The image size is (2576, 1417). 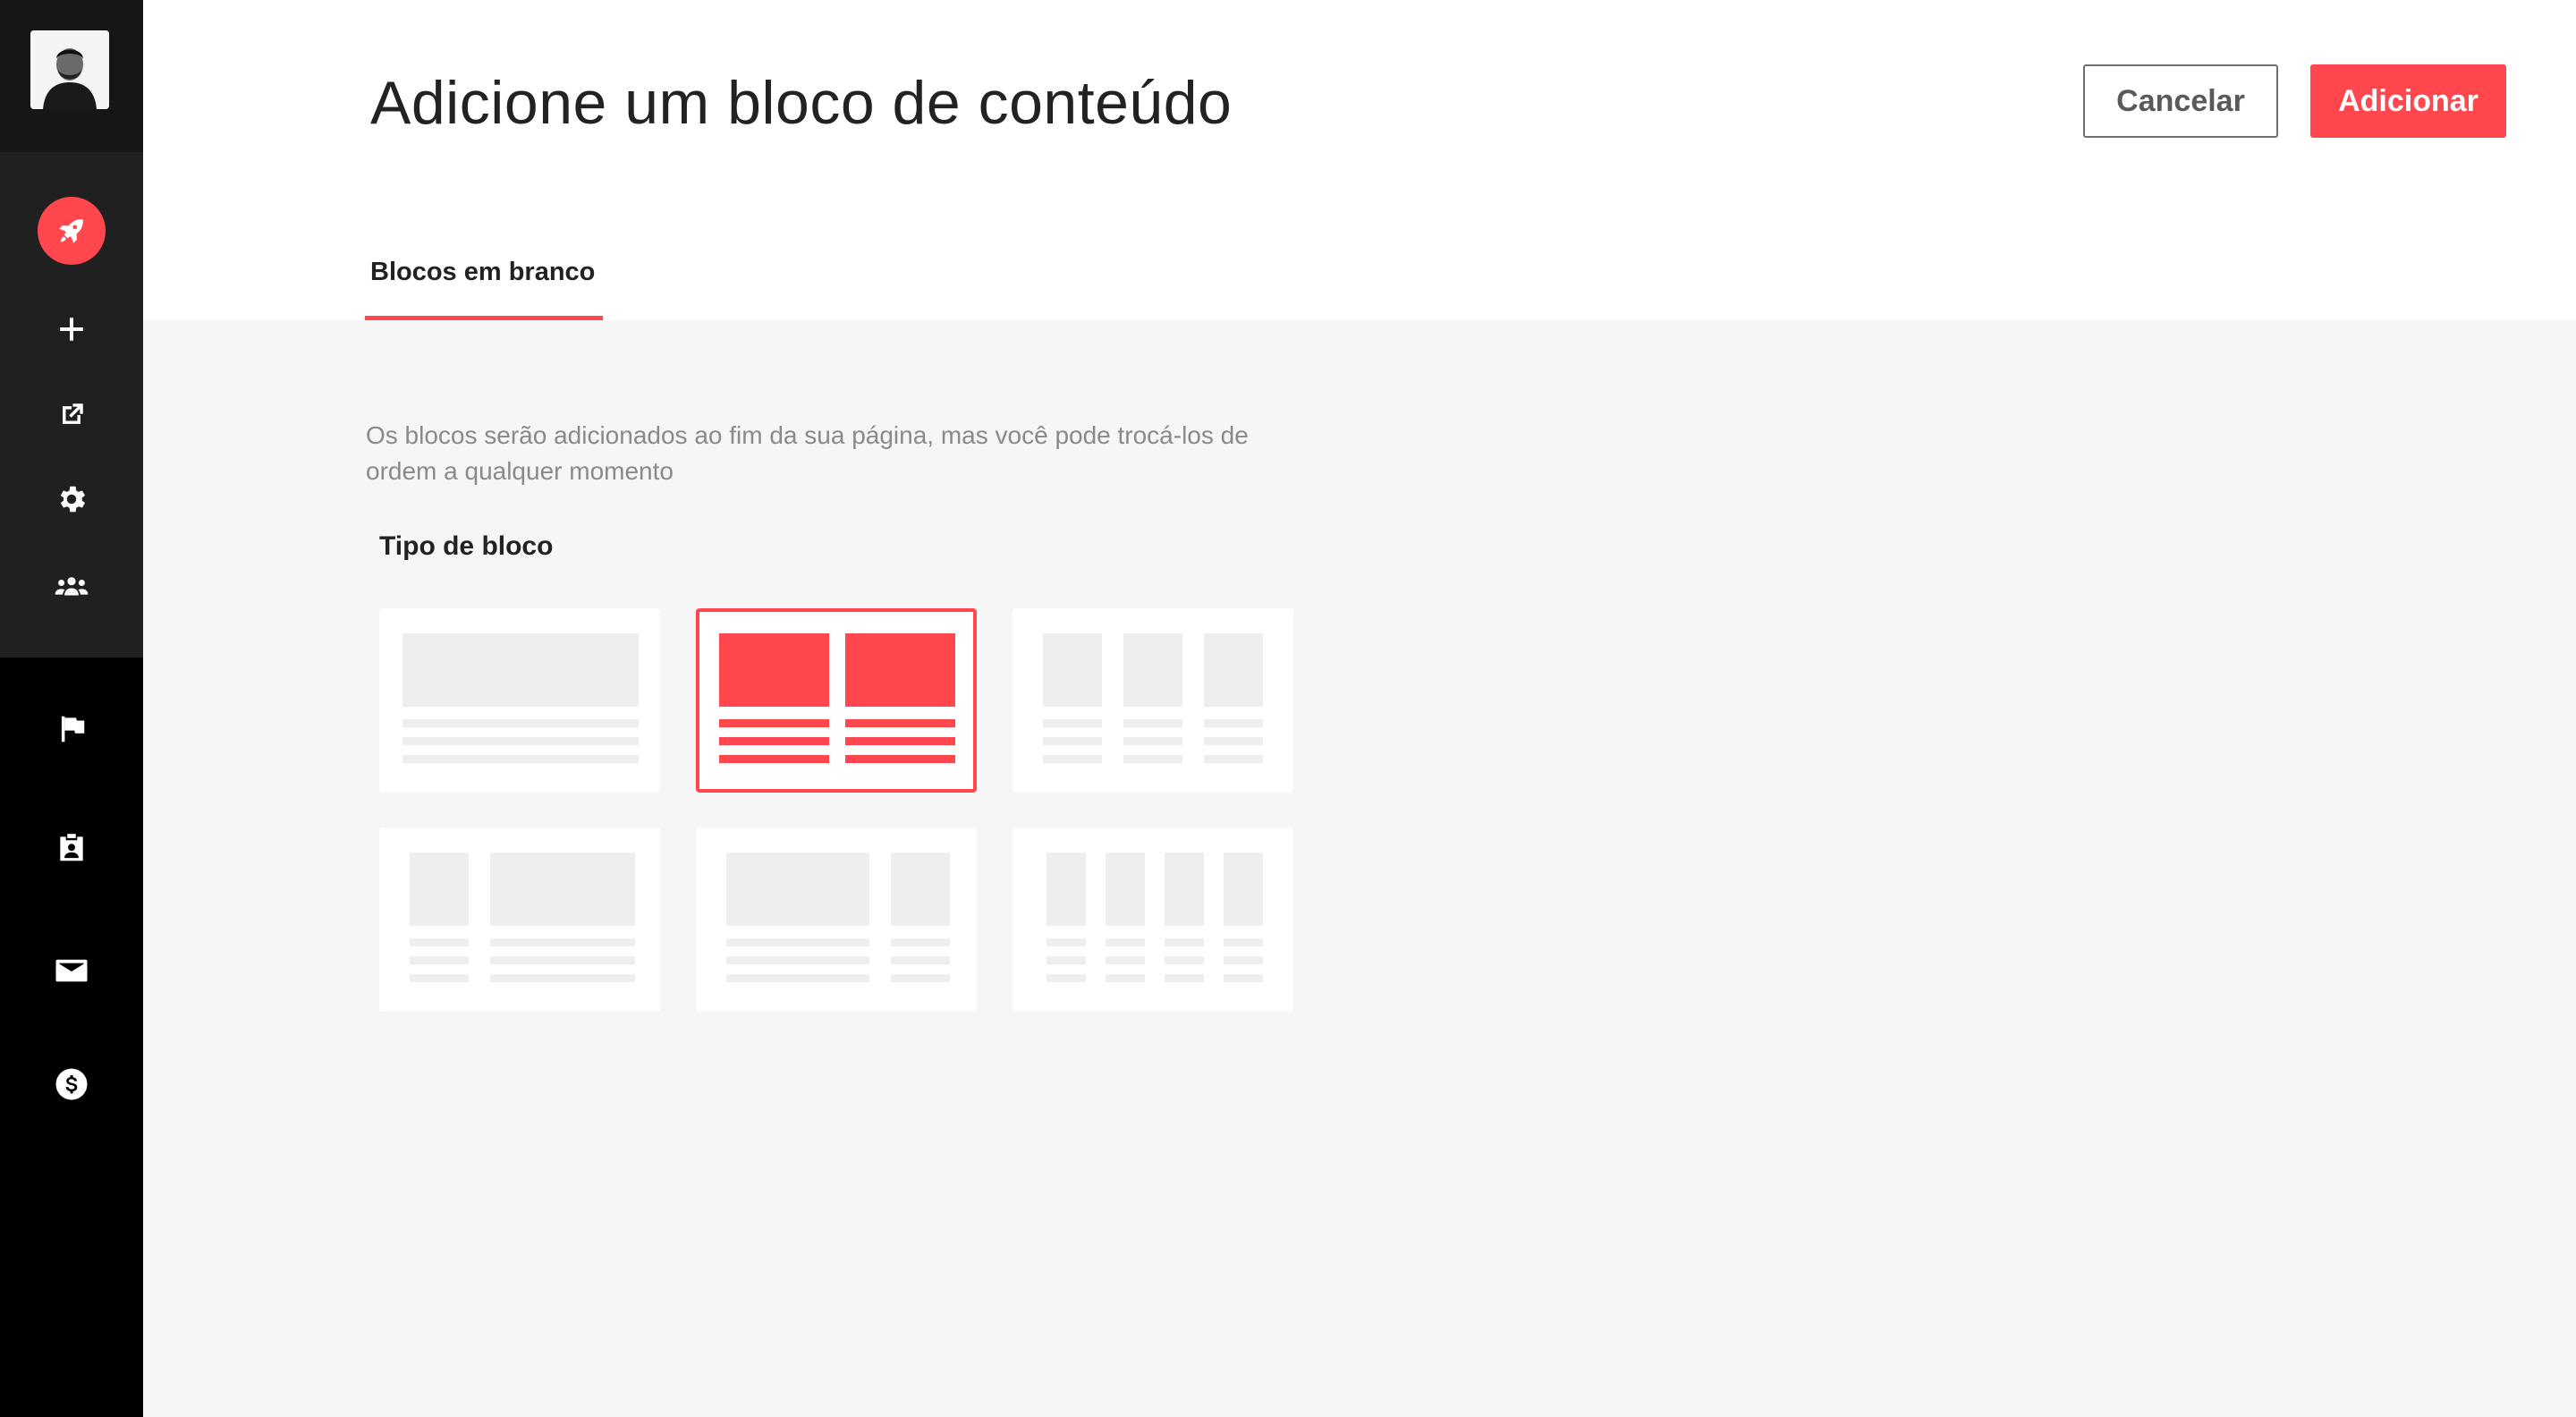 I want to click on tab-blank-blocks: Blocos em branco, so click(x=484, y=286).